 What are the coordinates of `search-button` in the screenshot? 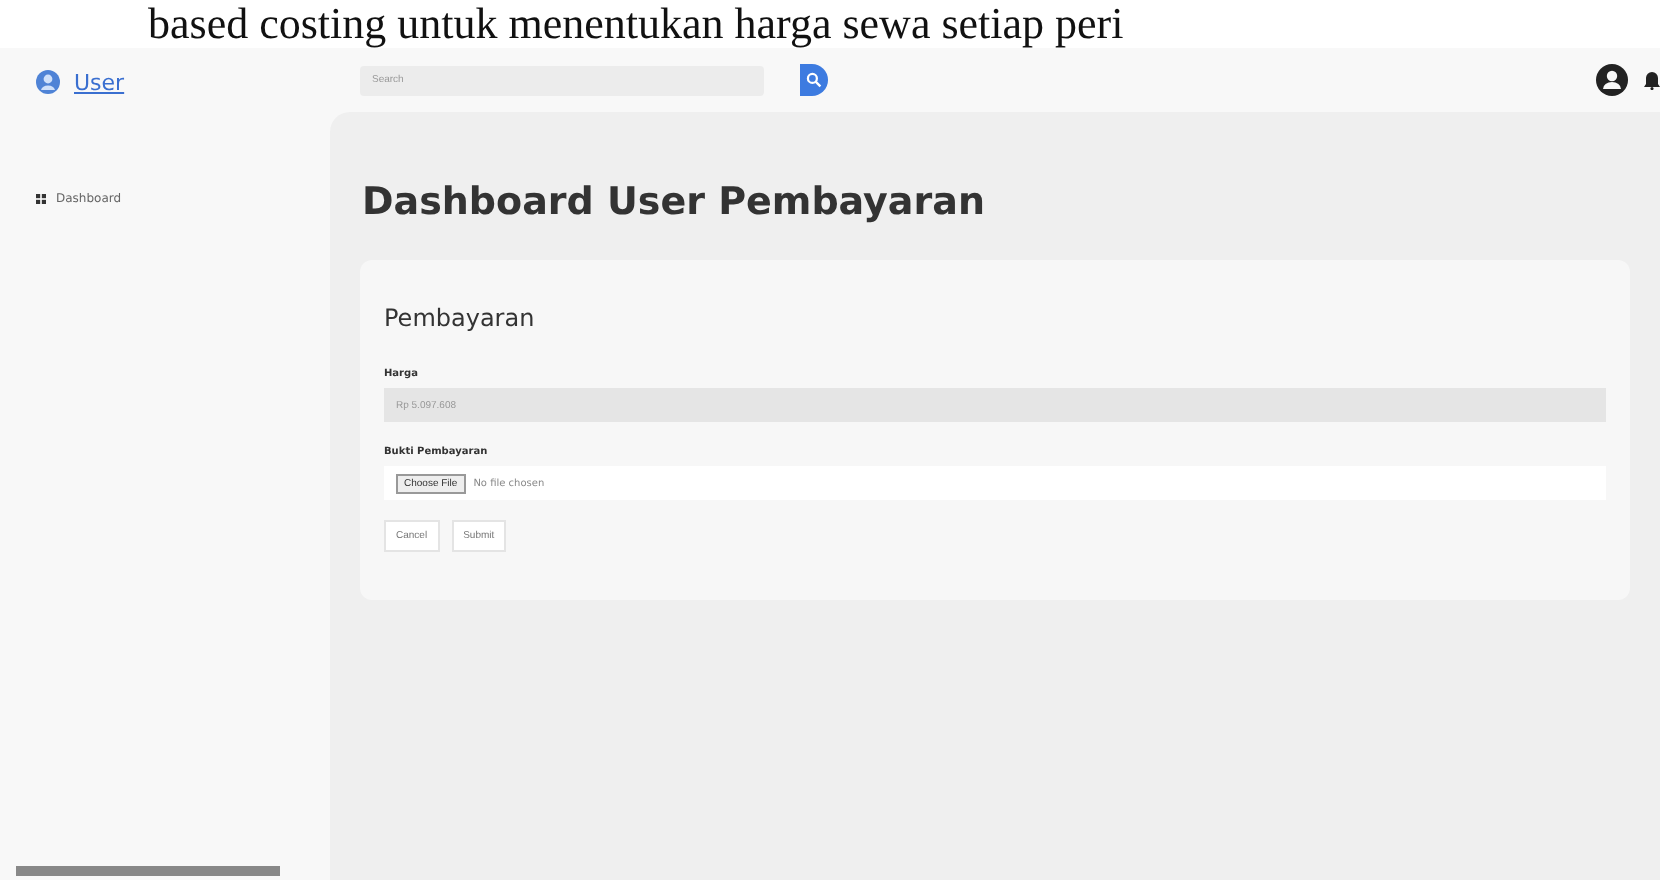 It's located at (814, 80).